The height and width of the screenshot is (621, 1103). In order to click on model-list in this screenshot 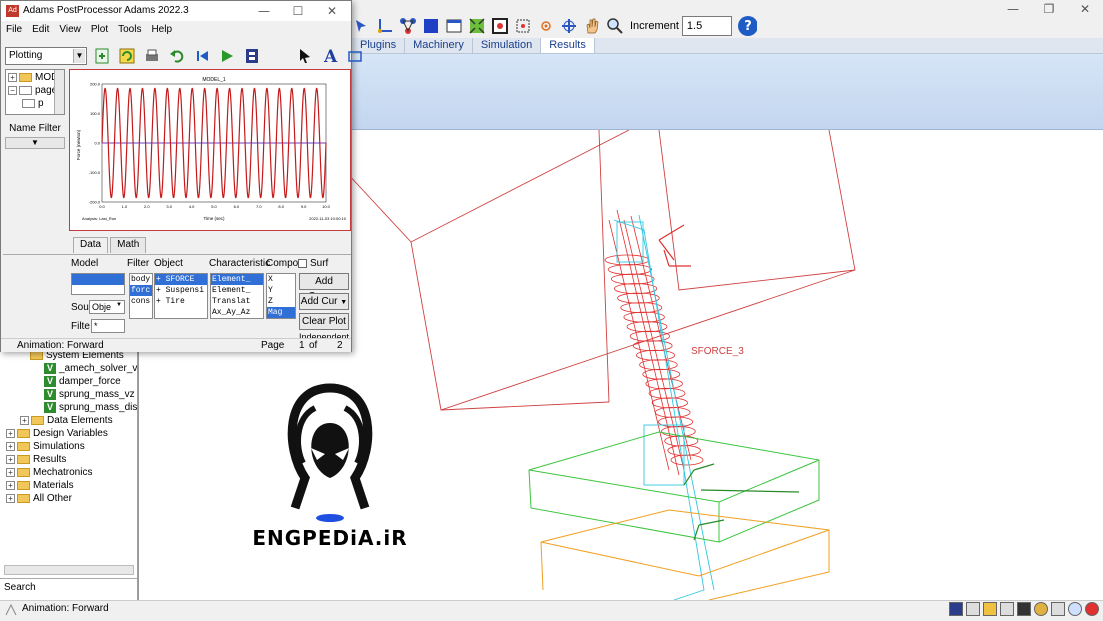, I will do `click(98, 284)`.